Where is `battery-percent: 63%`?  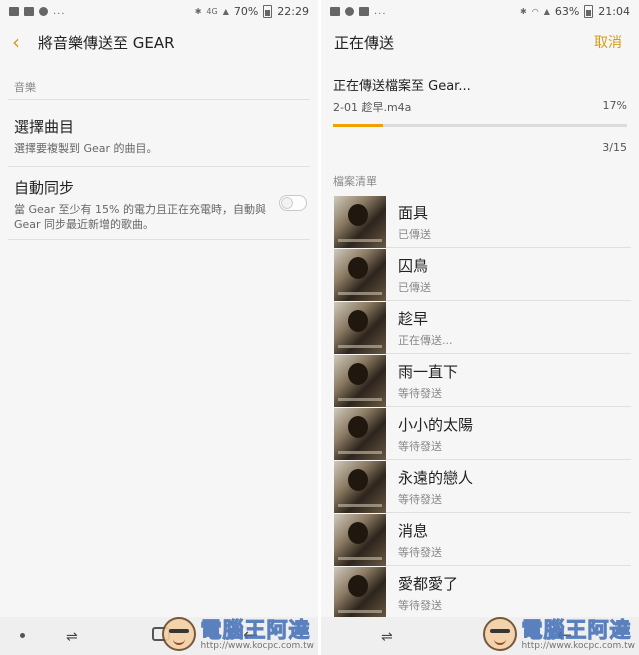 battery-percent: 63% is located at coordinates (567, 11).